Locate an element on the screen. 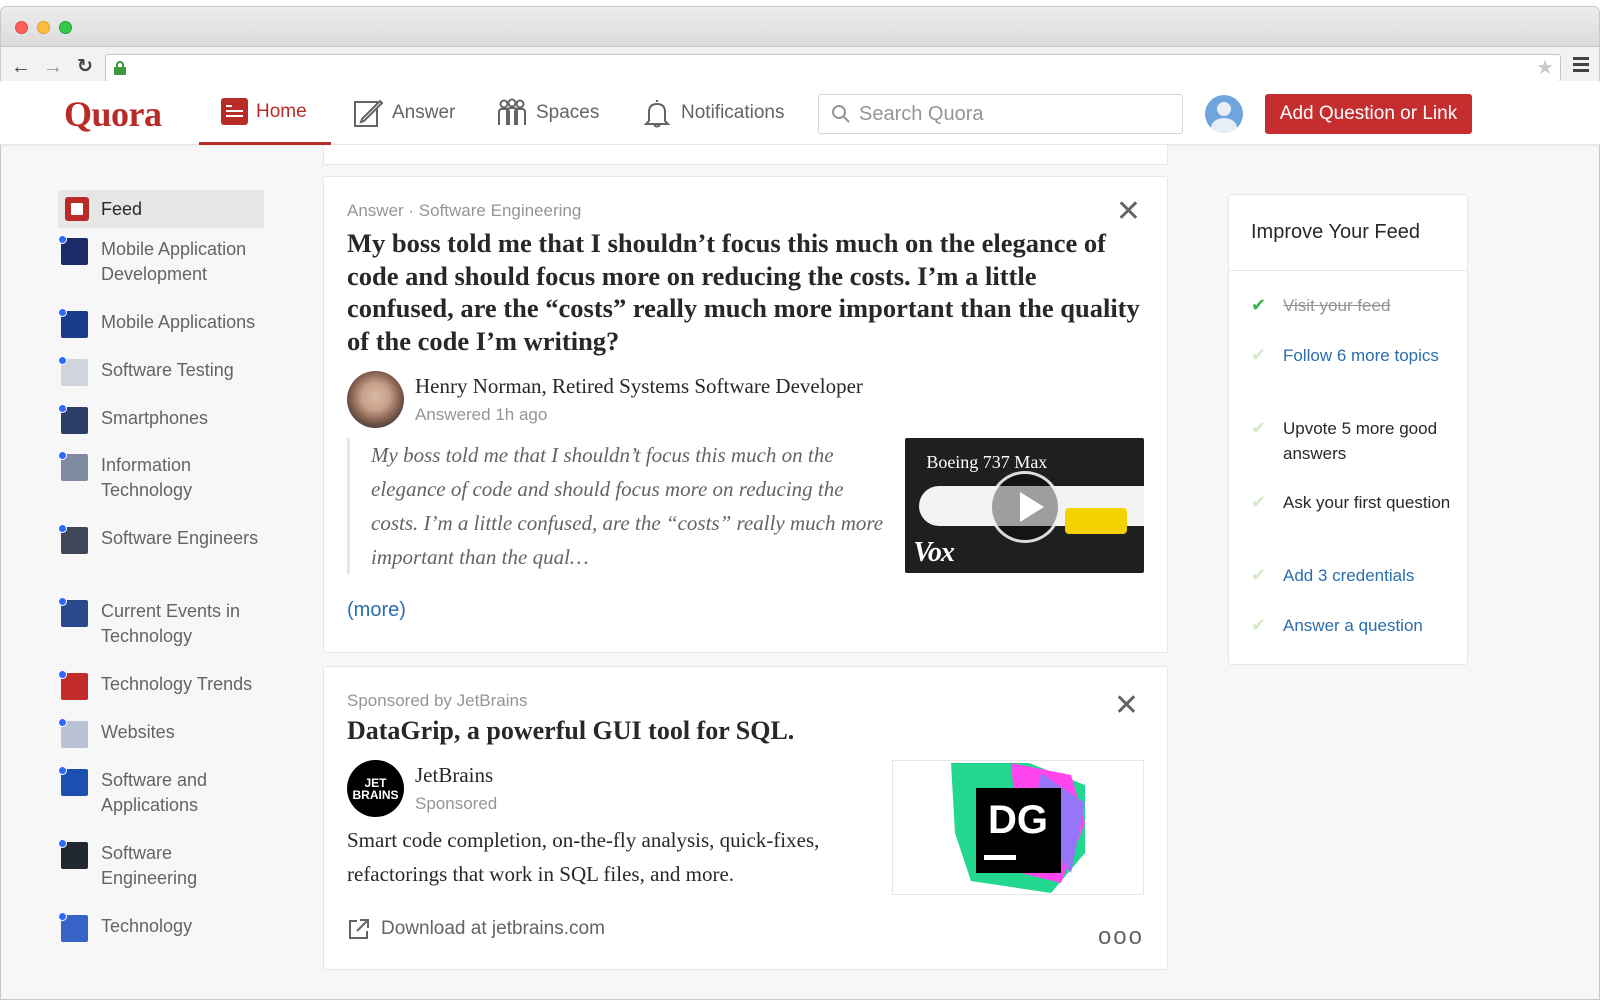 This screenshot has width=1600, height=1000. ad-title: DataGrip, a powerful GUI tool for SQL. is located at coordinates (745, 731).